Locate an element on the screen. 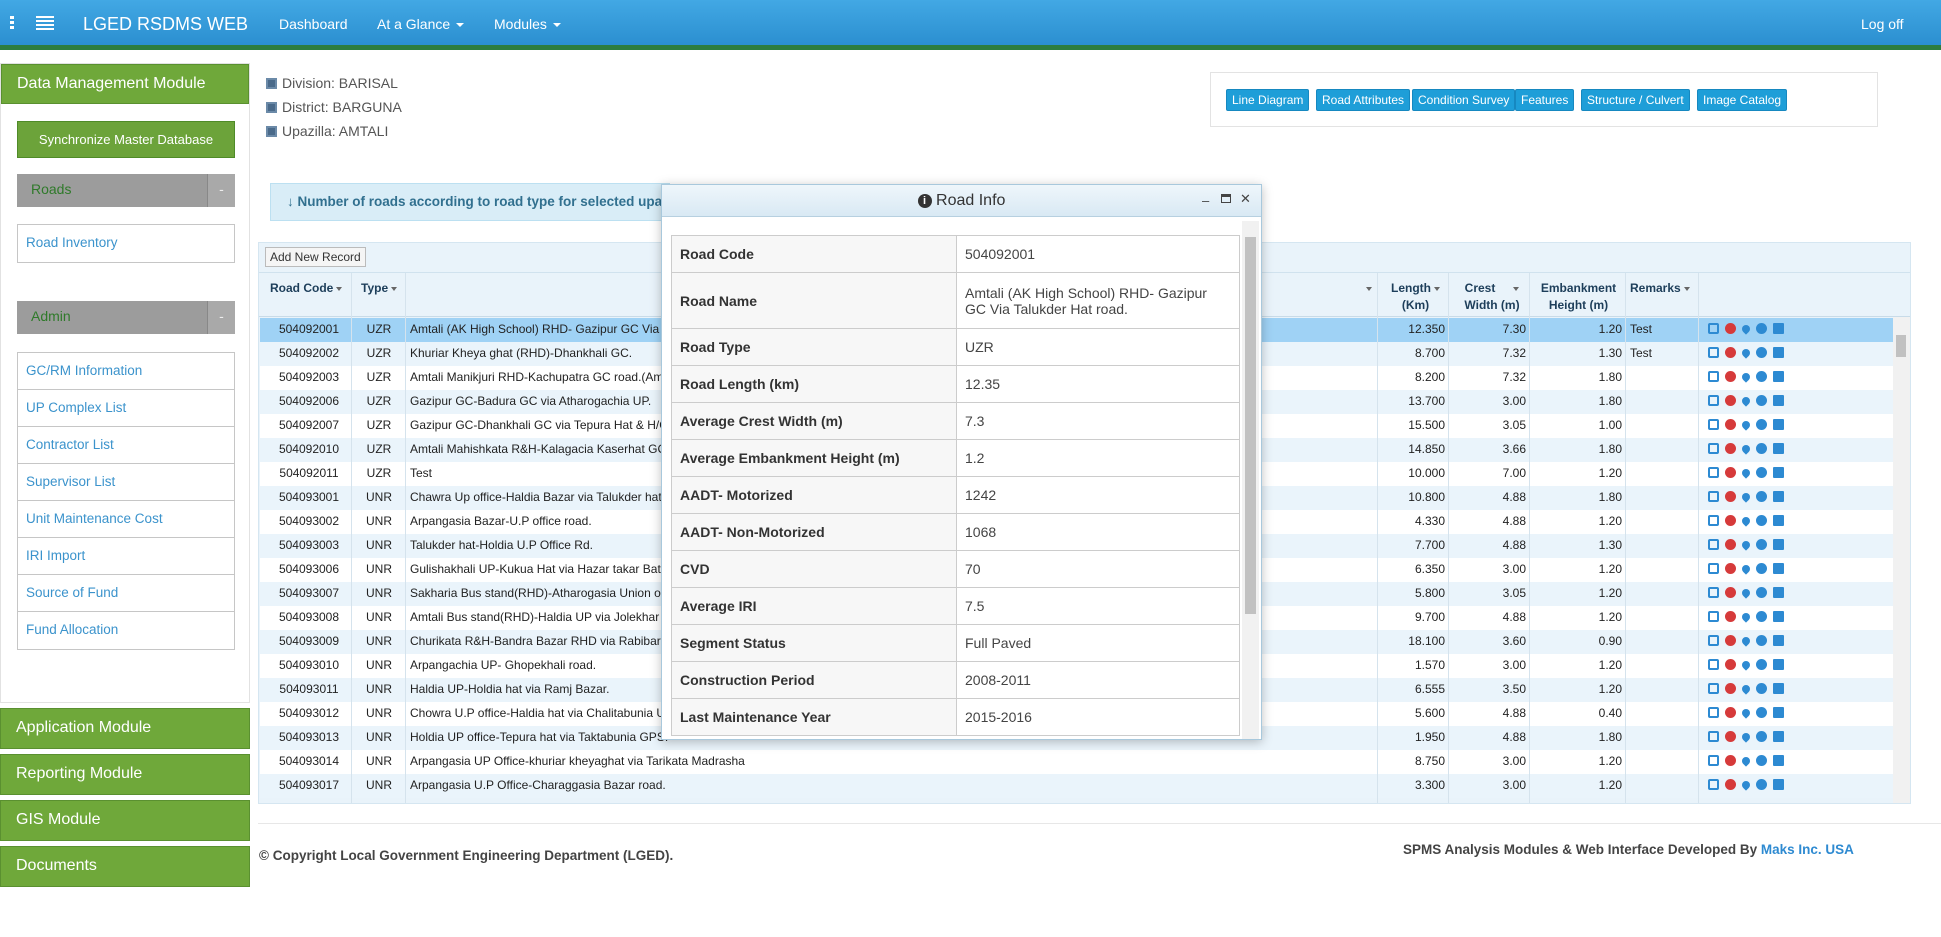 The height and width of the screenshot is (937, 1941). road-attributes-button: Road Attributes is located at coordinates (1363, 100).